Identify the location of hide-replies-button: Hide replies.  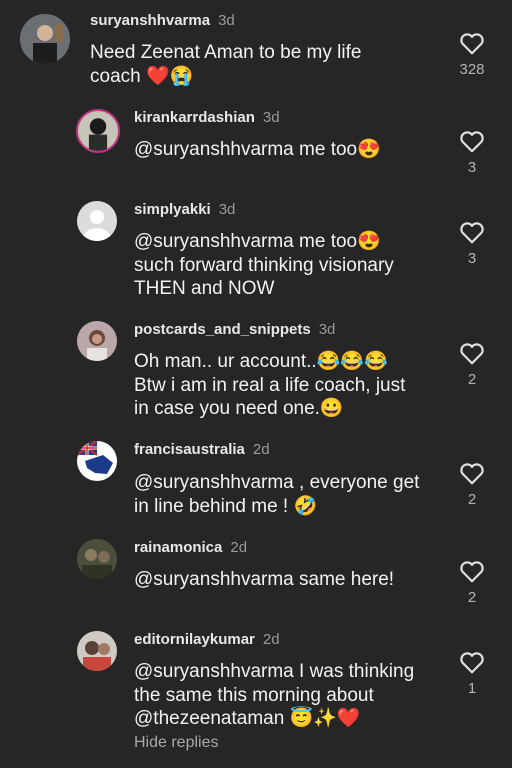
(176, 743).